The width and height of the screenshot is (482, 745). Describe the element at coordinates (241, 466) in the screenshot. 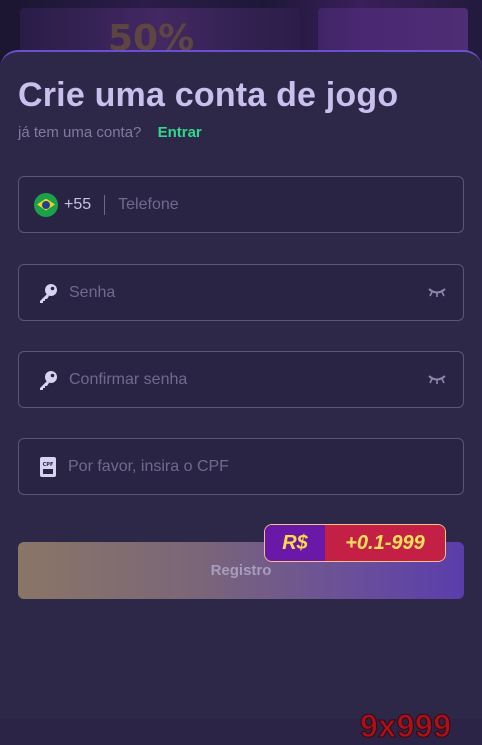

I see `cpf-field: CPF Por favor, insira o CPF` at that location.